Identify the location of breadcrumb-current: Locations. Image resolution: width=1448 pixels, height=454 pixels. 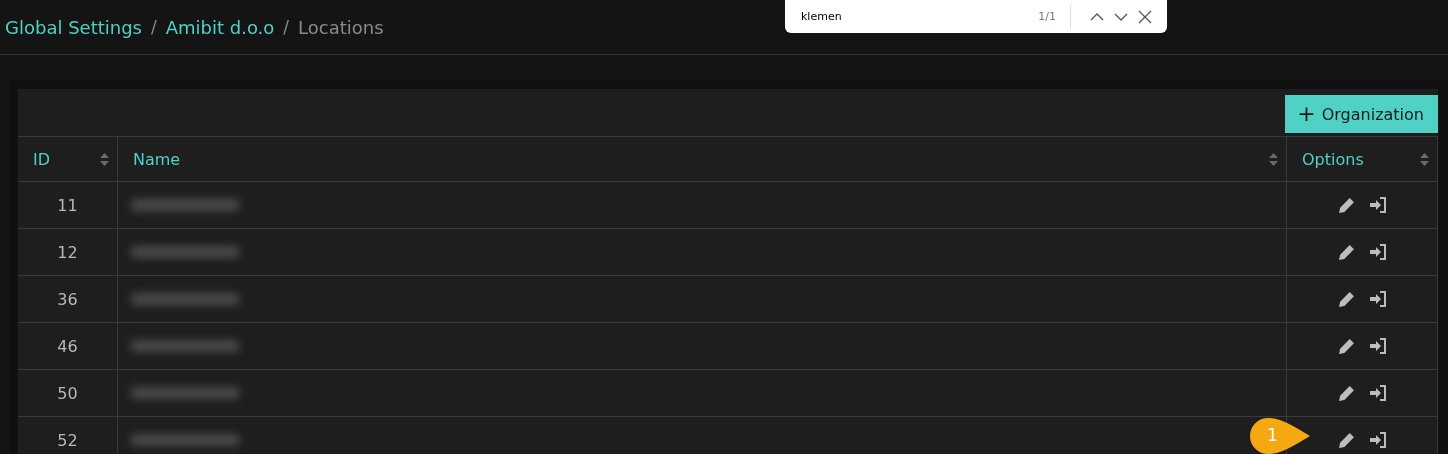
(341, 27).